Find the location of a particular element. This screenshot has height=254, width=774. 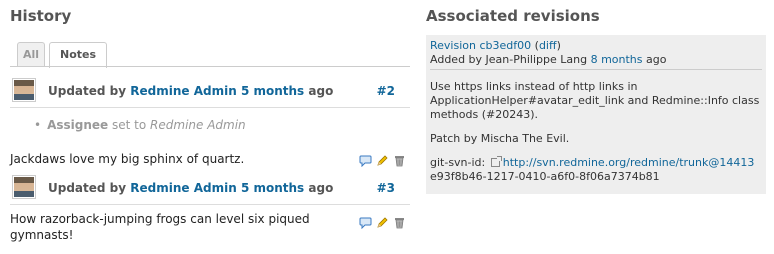

journal-number-link: #3 is located at coordinates (386, 188).